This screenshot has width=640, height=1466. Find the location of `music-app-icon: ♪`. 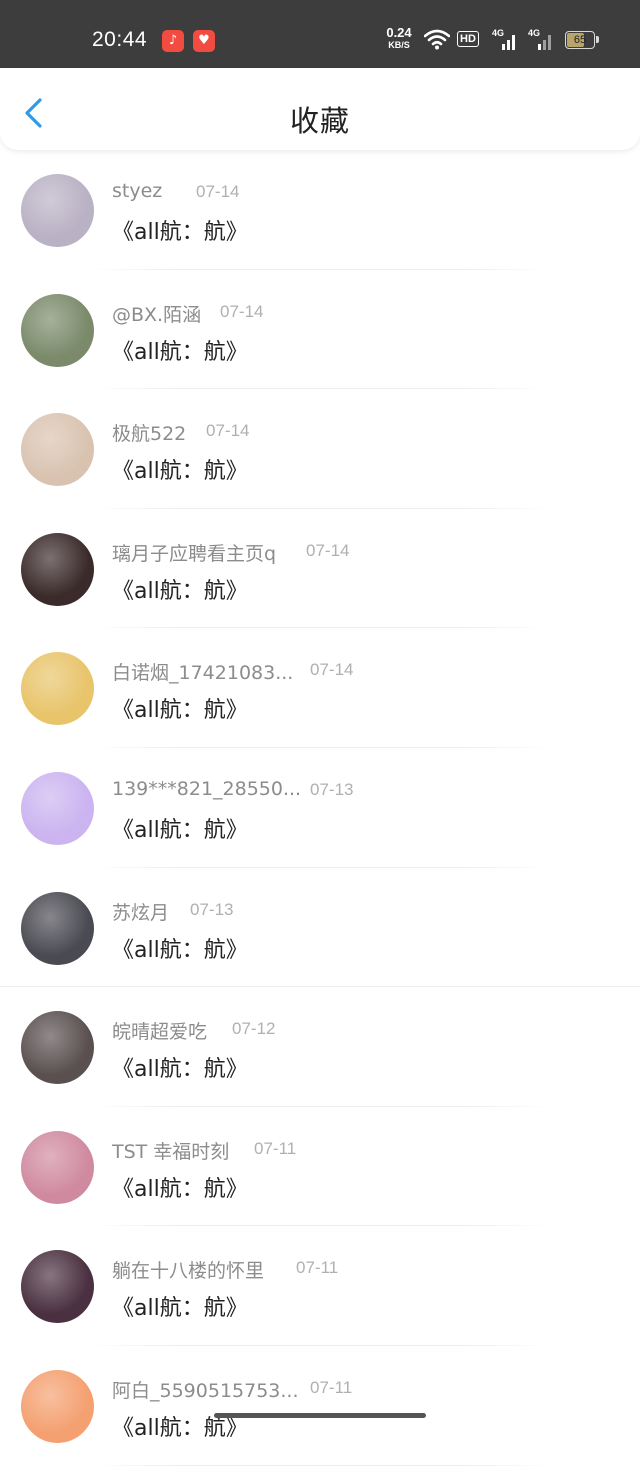

music-app-icon: ♪ is located at coordinates (173, 41).